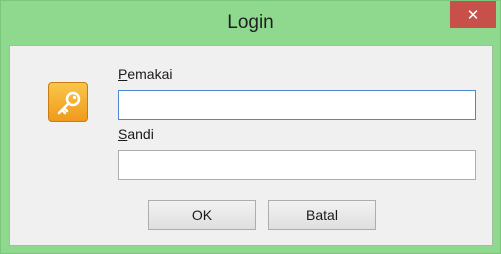  Describe the element at coordinates (322, 215) in the screenshot. I see `cancel-button: Batal` at that location.